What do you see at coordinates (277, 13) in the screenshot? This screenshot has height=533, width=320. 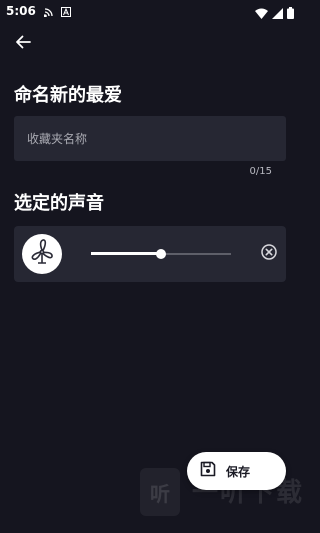 I see `signal-icon` at bounding box center [277, 13].